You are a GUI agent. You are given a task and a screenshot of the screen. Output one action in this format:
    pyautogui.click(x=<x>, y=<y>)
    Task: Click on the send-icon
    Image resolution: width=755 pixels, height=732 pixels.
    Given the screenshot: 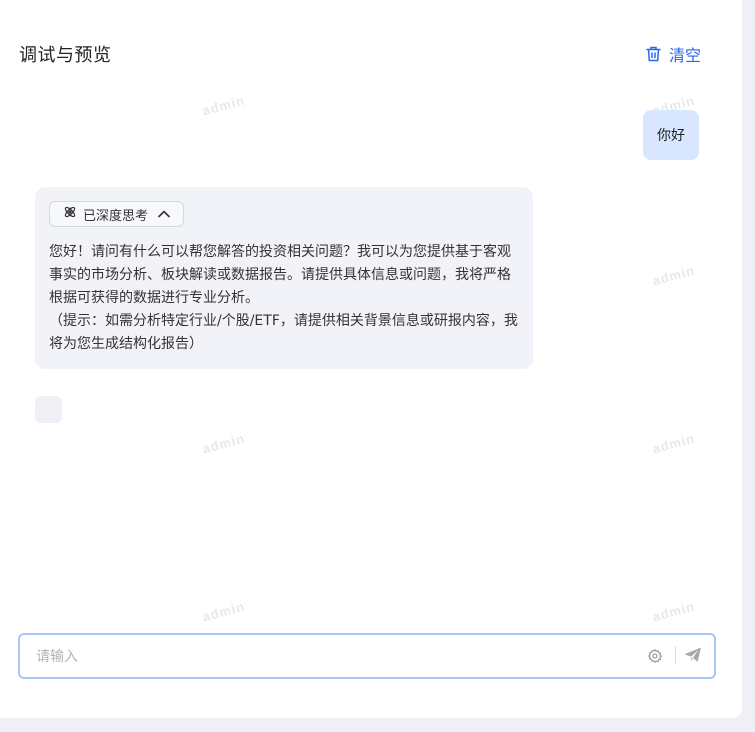 What is the action you would take?
    pyautogui.click(x=693, y=657)
    